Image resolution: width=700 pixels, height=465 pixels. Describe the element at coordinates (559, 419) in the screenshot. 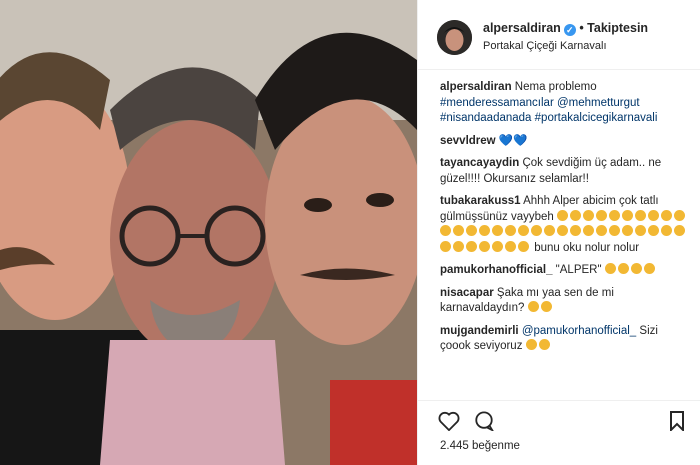

I see `action-bar` at that location.